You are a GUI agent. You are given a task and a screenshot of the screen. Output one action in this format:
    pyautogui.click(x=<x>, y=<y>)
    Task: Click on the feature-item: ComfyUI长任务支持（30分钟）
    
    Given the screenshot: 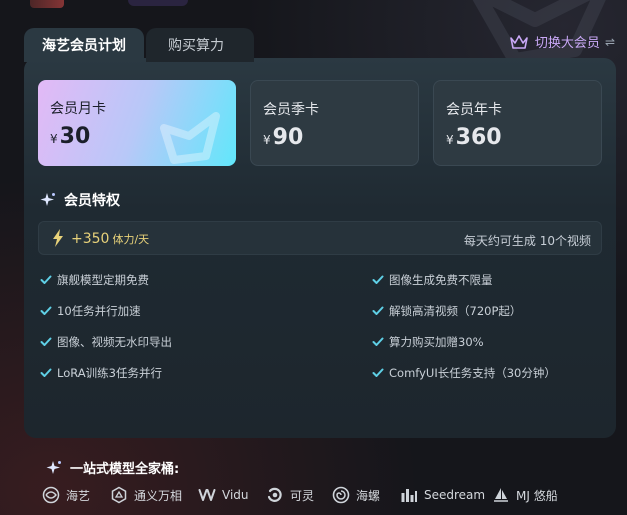 What is the action you would take?
    pyautogui.click(x=464, y=373)
    